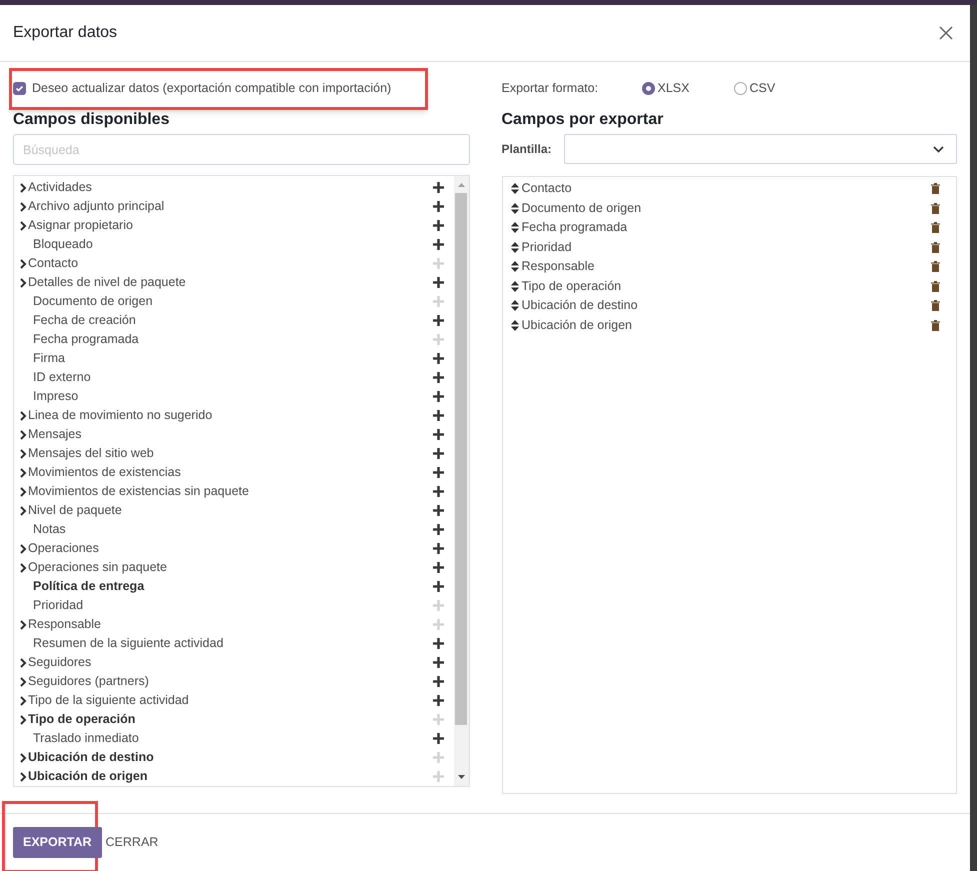 The width and height of the screenshot is (977, 871). I want to click on field-item: Archivo adjunto principal, so click(96, 206).